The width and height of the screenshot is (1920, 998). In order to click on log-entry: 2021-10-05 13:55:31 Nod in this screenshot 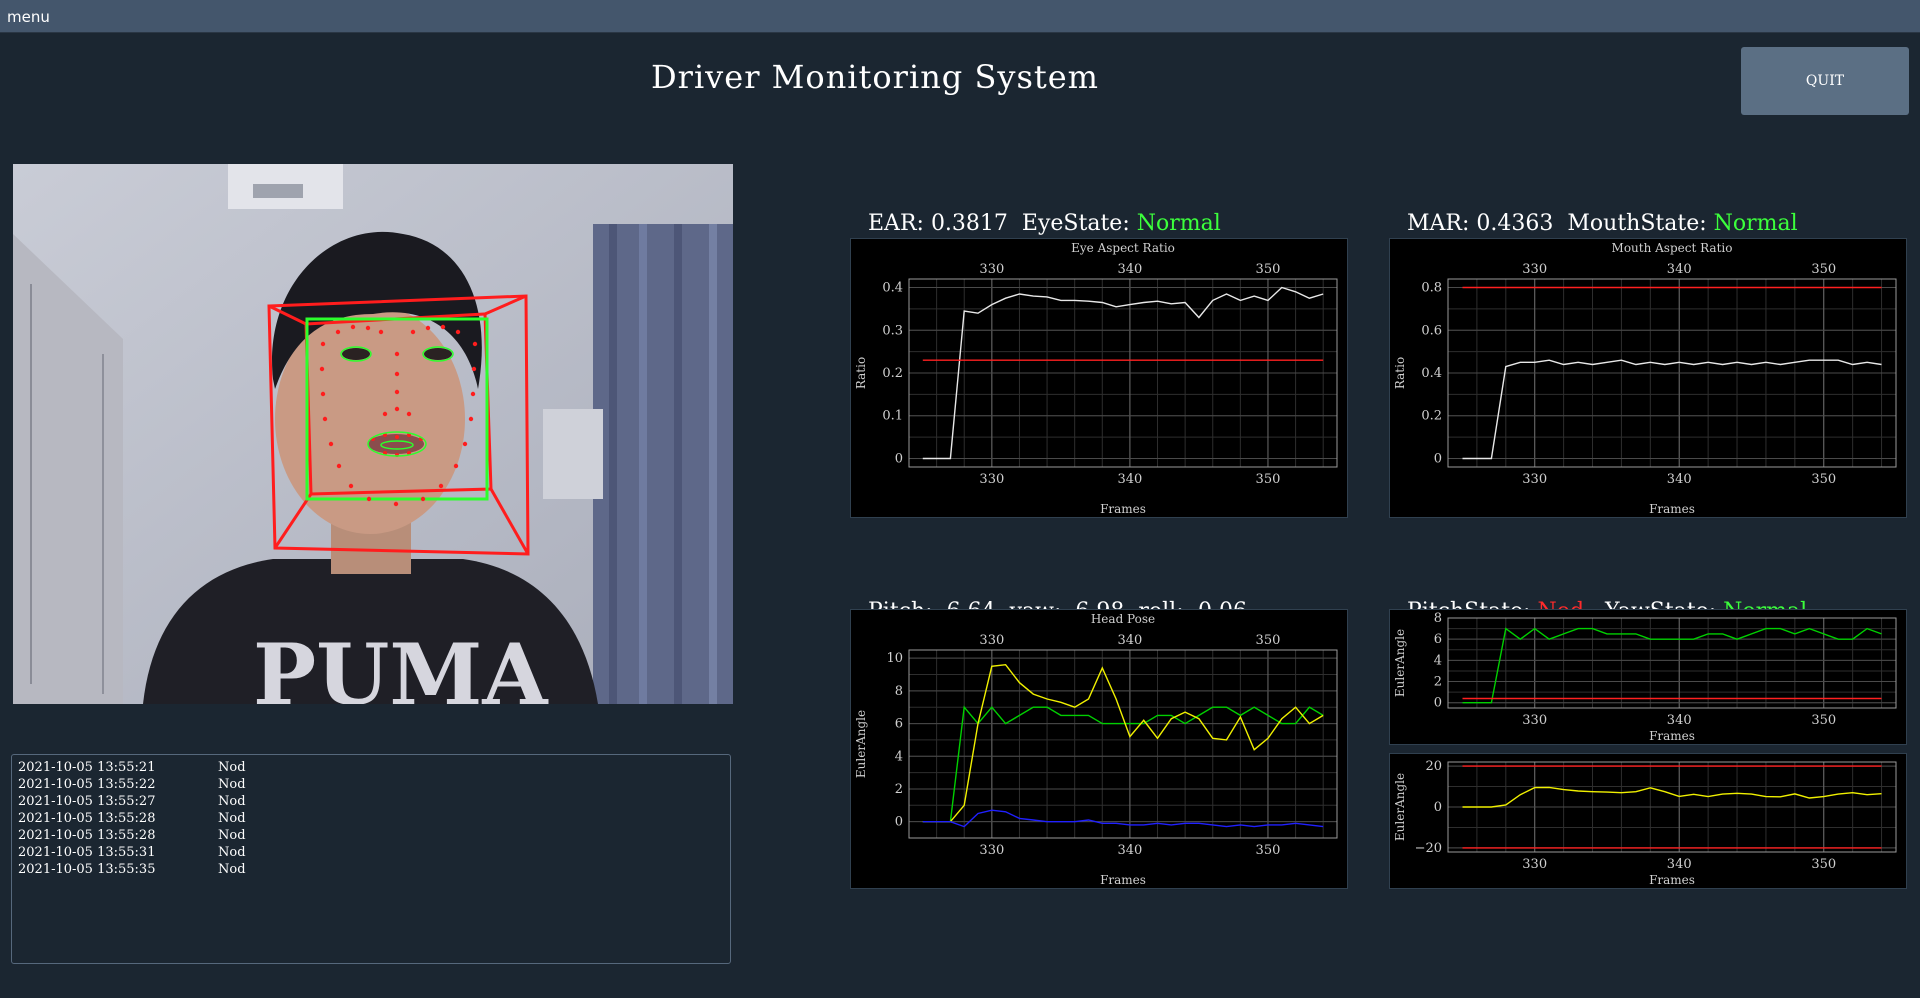, I will do `click(371, 852)`.